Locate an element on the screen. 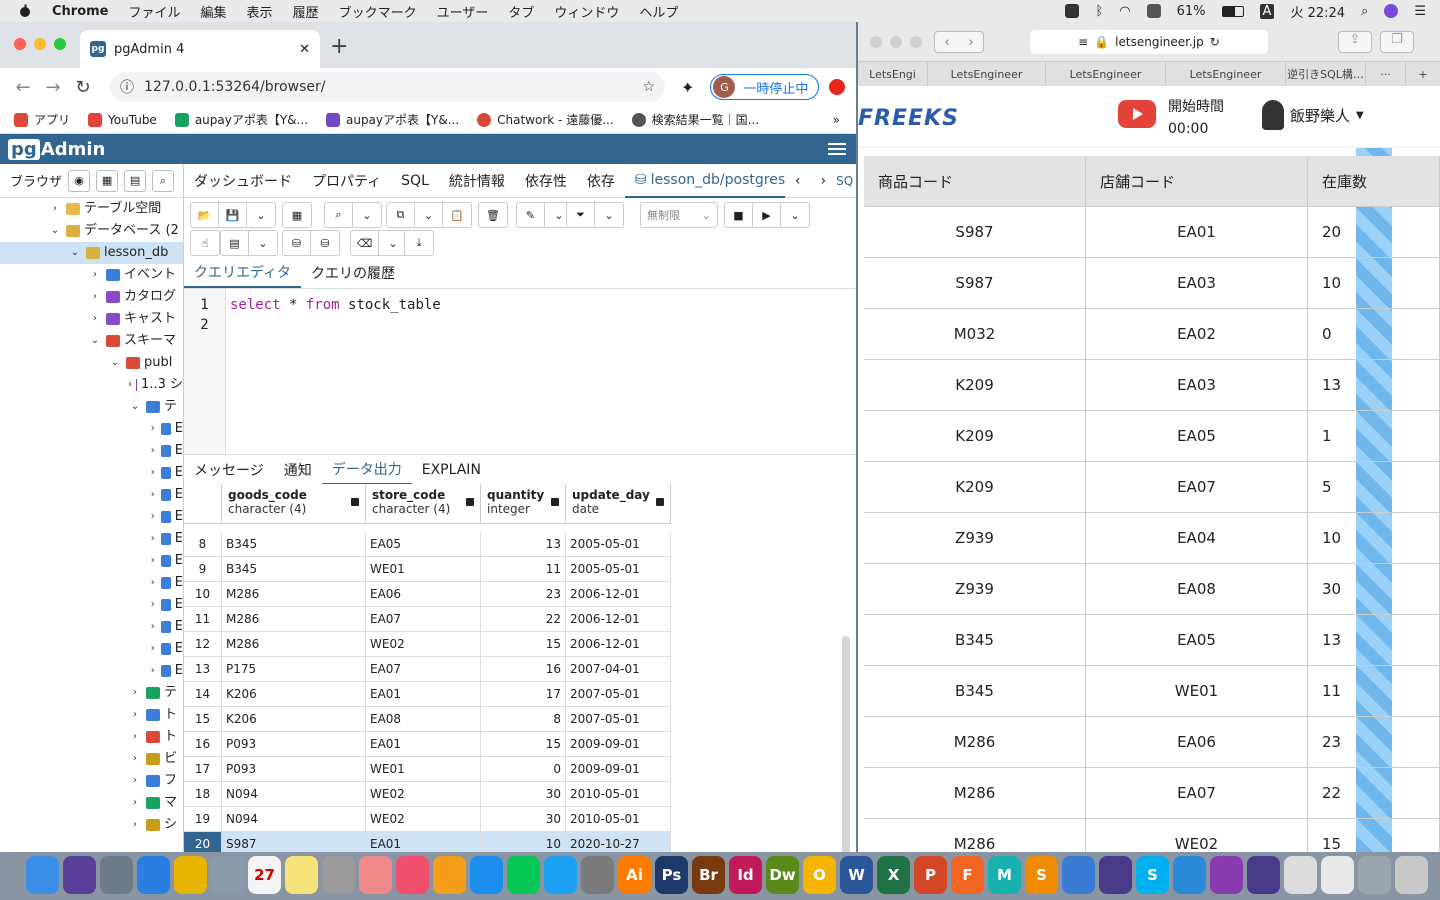  row-number: 19 is located at coordinates (203, 819).